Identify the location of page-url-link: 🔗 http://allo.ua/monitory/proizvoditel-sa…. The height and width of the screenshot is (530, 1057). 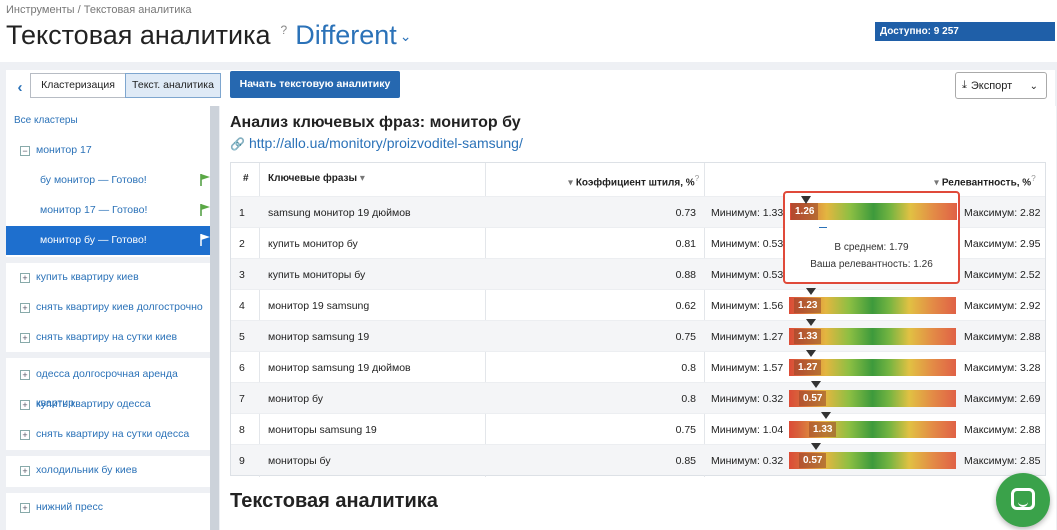
(376, 143).